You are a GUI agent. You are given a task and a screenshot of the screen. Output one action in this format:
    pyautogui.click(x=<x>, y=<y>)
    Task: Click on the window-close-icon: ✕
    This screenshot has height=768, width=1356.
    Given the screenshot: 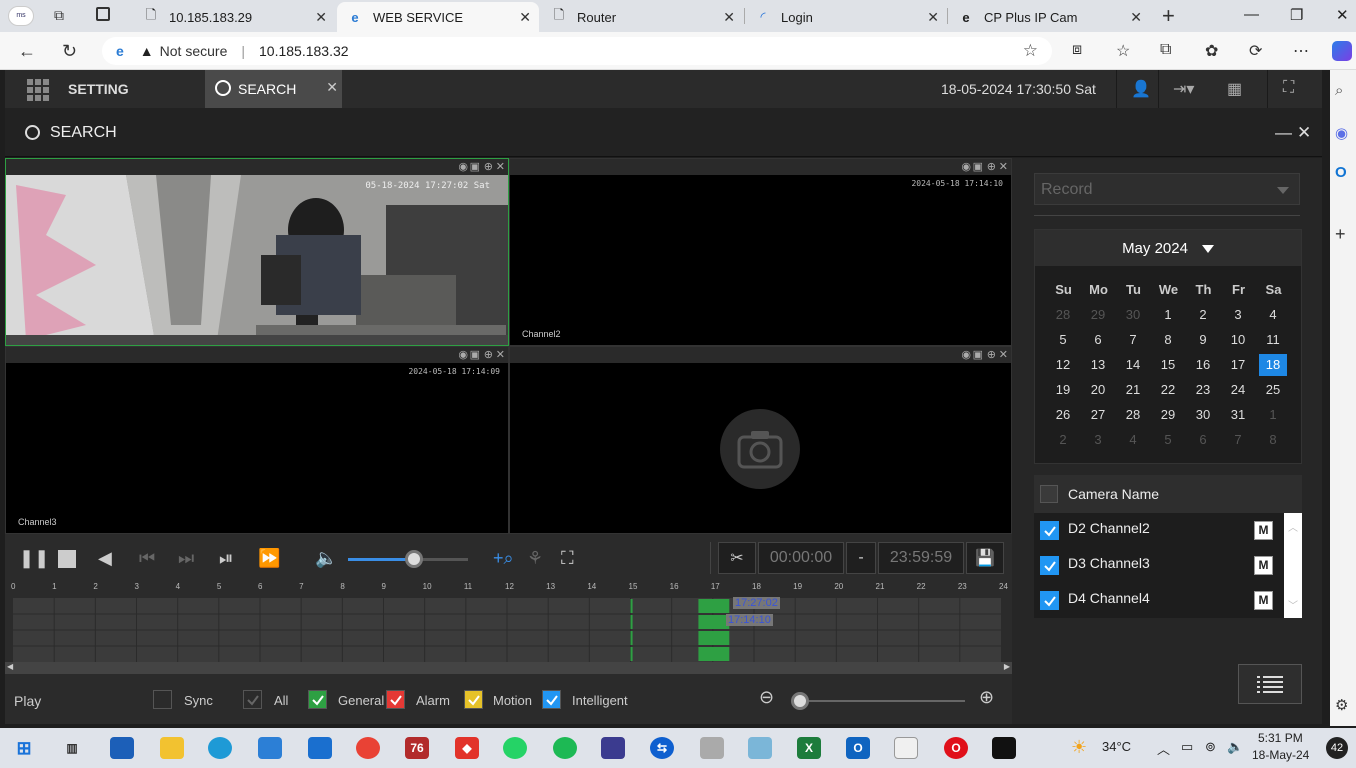 What is the action you would take?
    pyautogui.click(x=1342, y=15)
    